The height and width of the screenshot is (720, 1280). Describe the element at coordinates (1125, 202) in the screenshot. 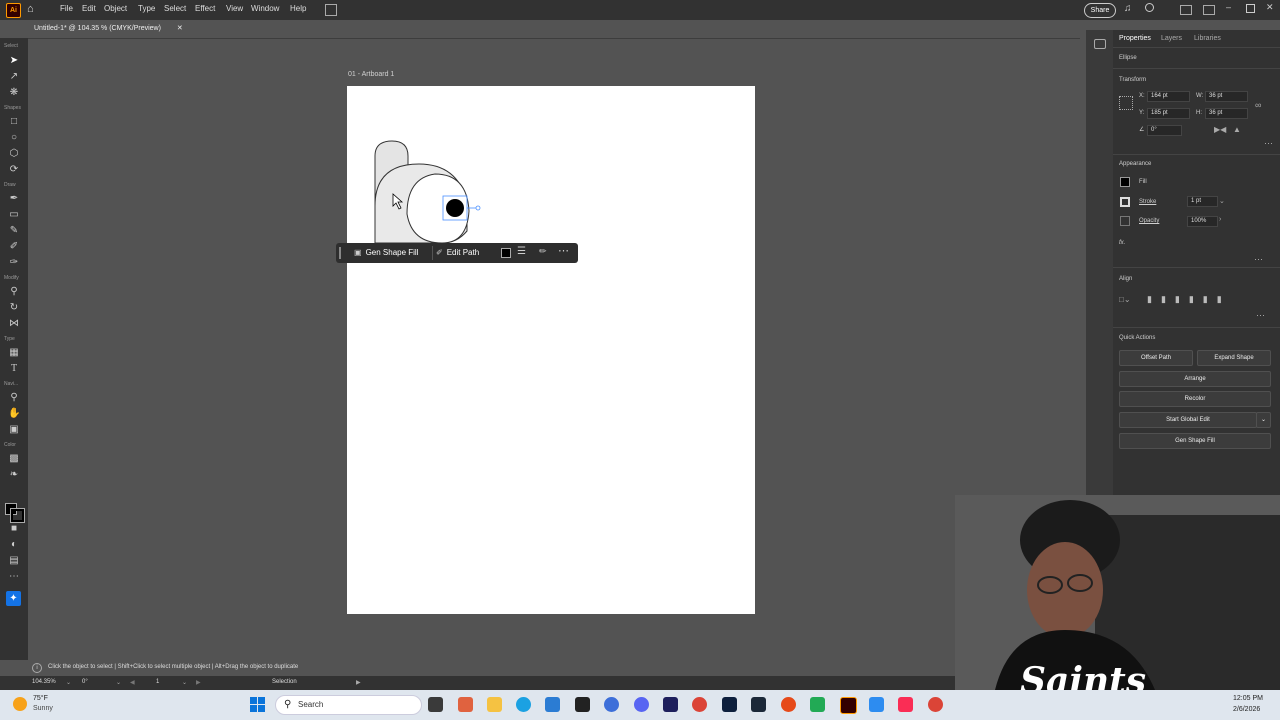

I see `stroke-swatch-panel` at that location.